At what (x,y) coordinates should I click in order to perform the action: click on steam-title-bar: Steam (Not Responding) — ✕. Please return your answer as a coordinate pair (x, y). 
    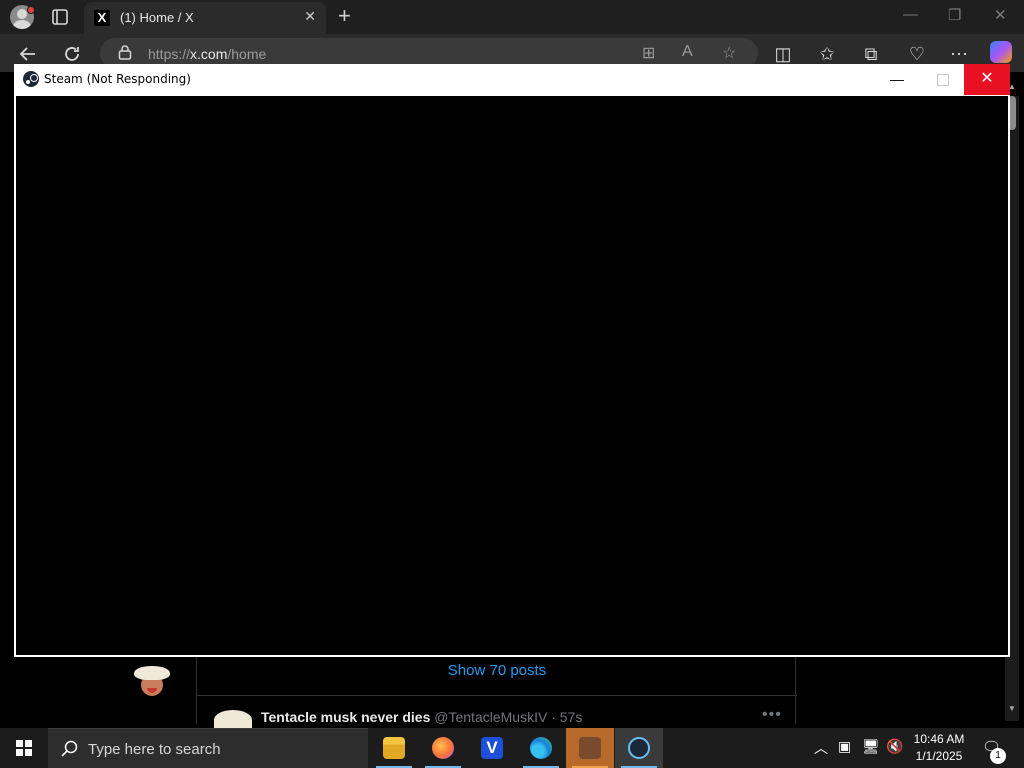
    Looking at the image, I should click on (512, 79).